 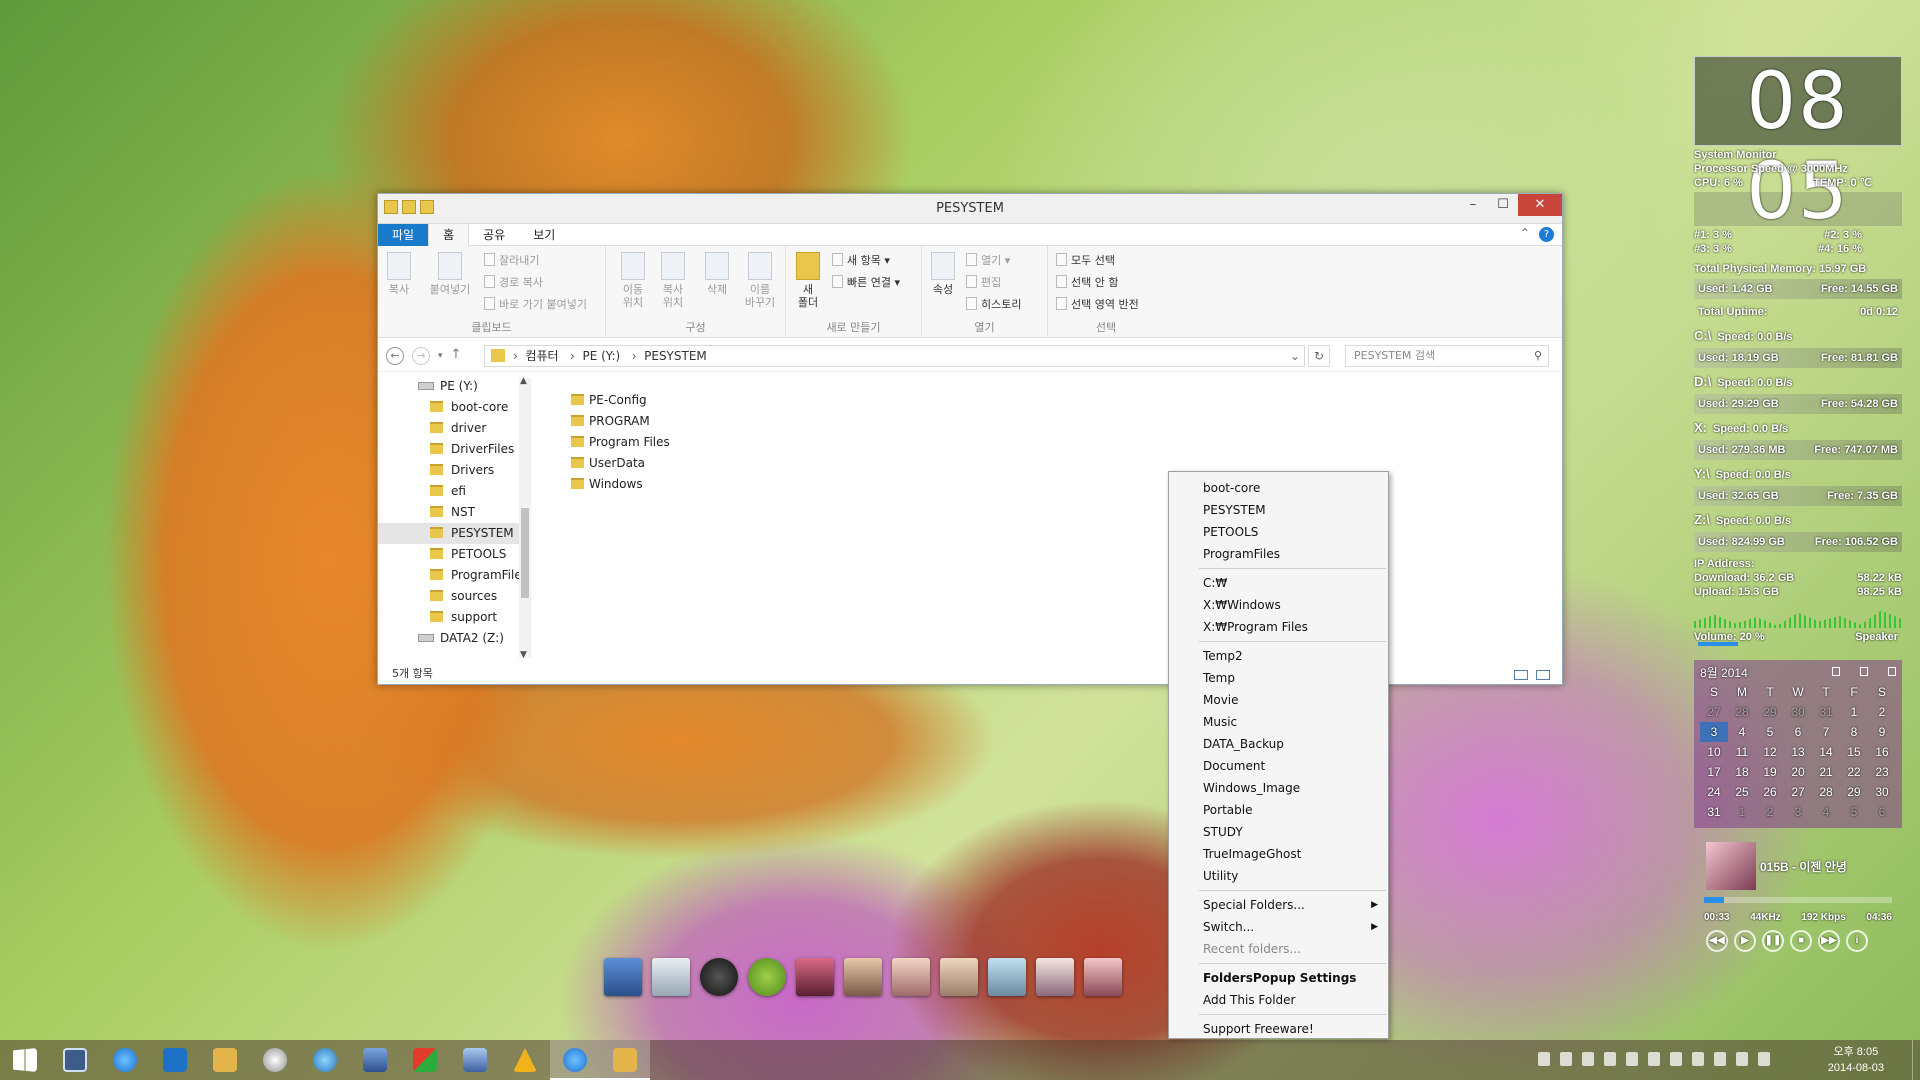 I want to click on calendar-day: 25, so click(x=1742, y=792).